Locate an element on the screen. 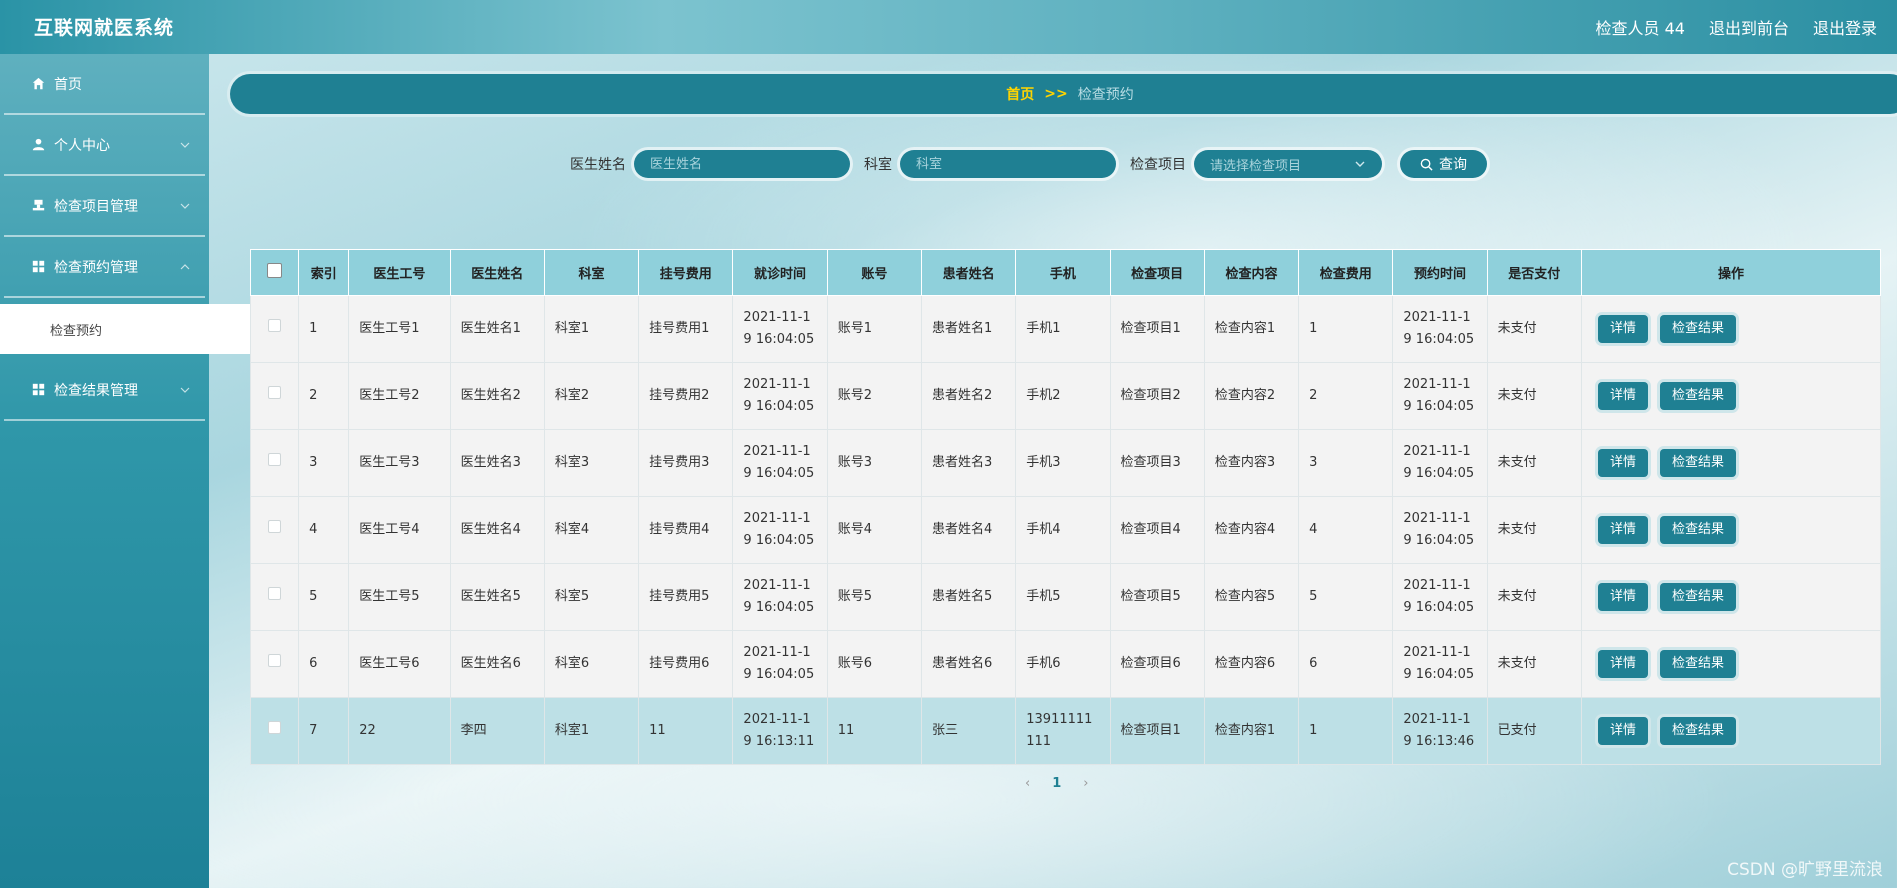 Image resolution: width=1897 pixels, height=888 pixels. top-bar: 互联网就医系统 检查人员 44 退出到前台 退出登录 is located at coordinates (948, 27).